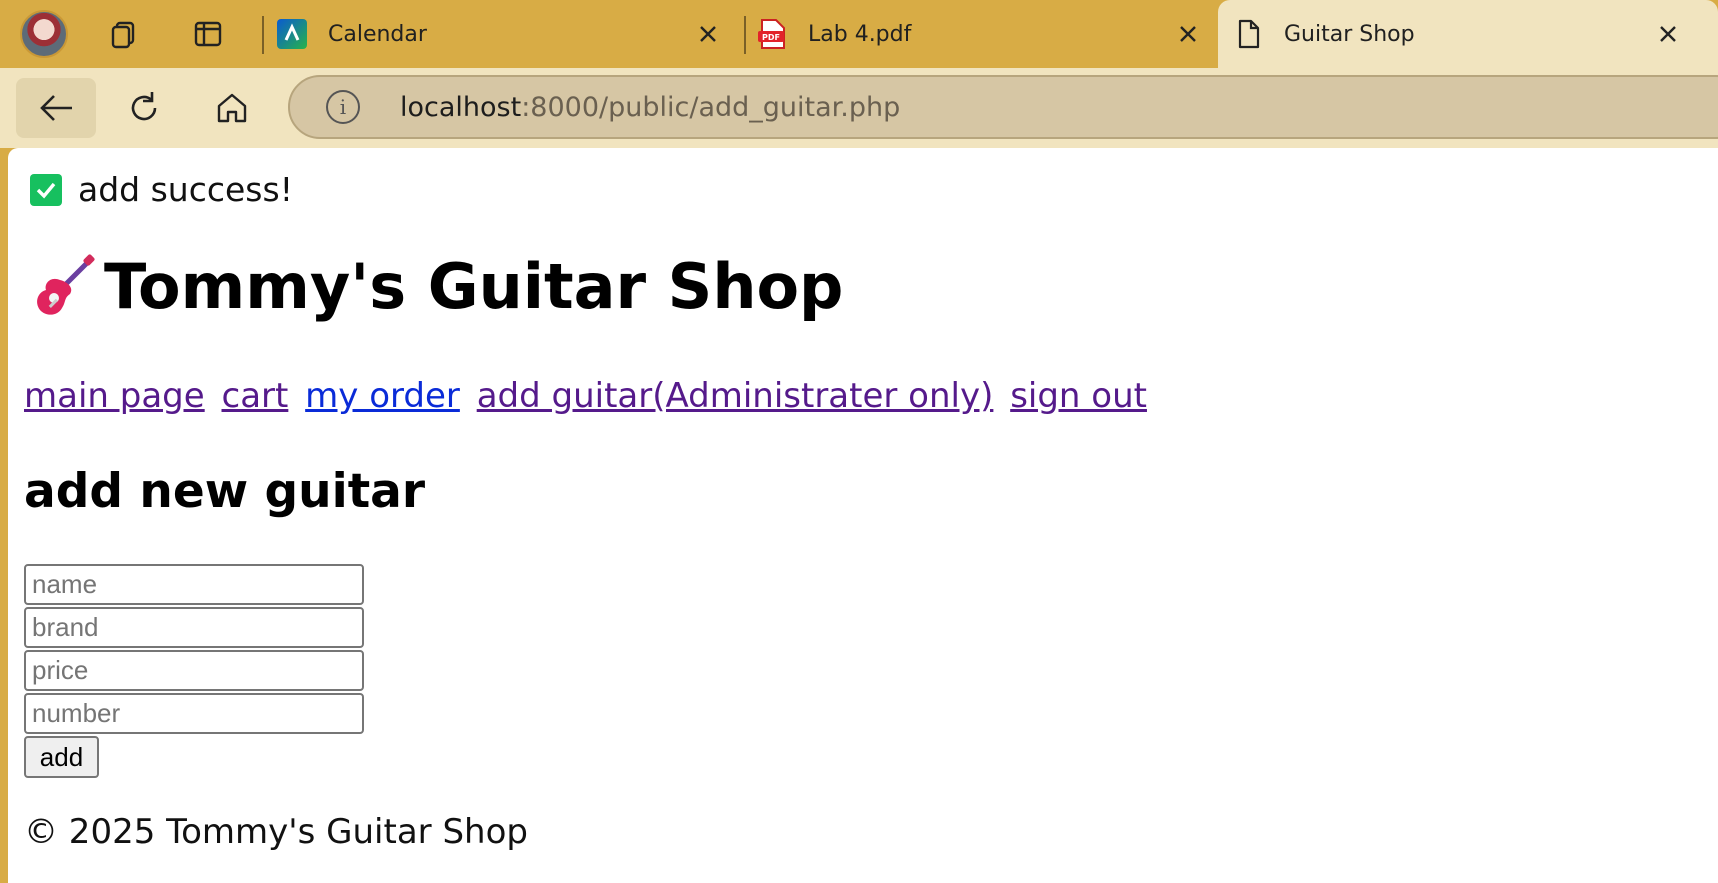 This screenshot has width=1718, height=883. I want to click on address-bar: i localhost:8000/public/add_guitar.php, so click(1003, 107).